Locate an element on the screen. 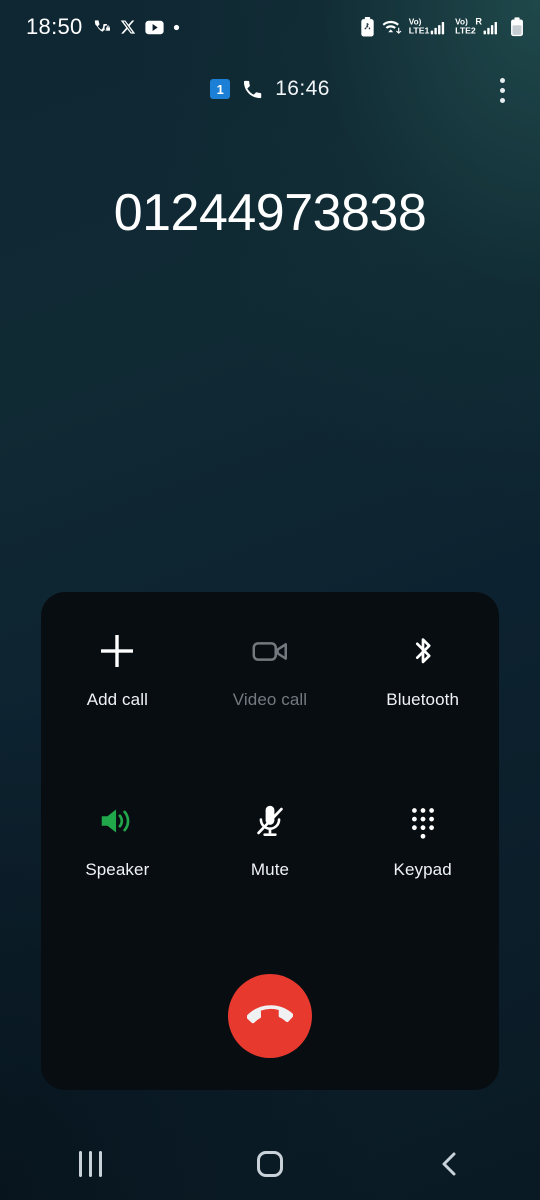 The height and width of the screenshot is (1200, 540). svg-text: LTE1 is located at coordinates (419, 30).